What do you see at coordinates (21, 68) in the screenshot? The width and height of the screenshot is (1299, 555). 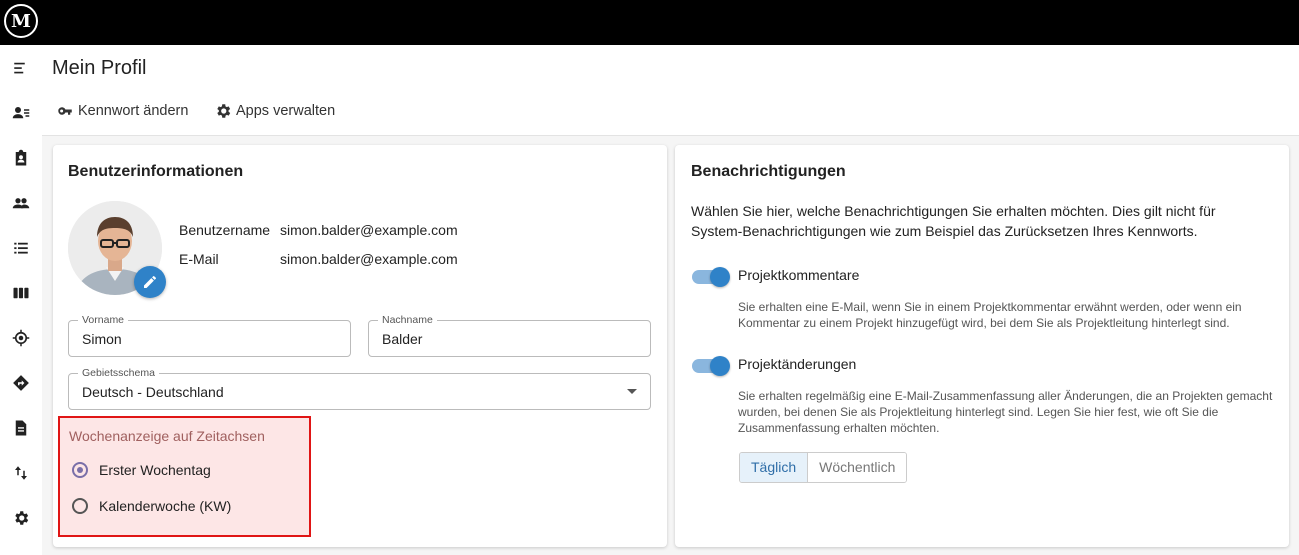 I see `menu-icon` at bounding box center [21, 68].